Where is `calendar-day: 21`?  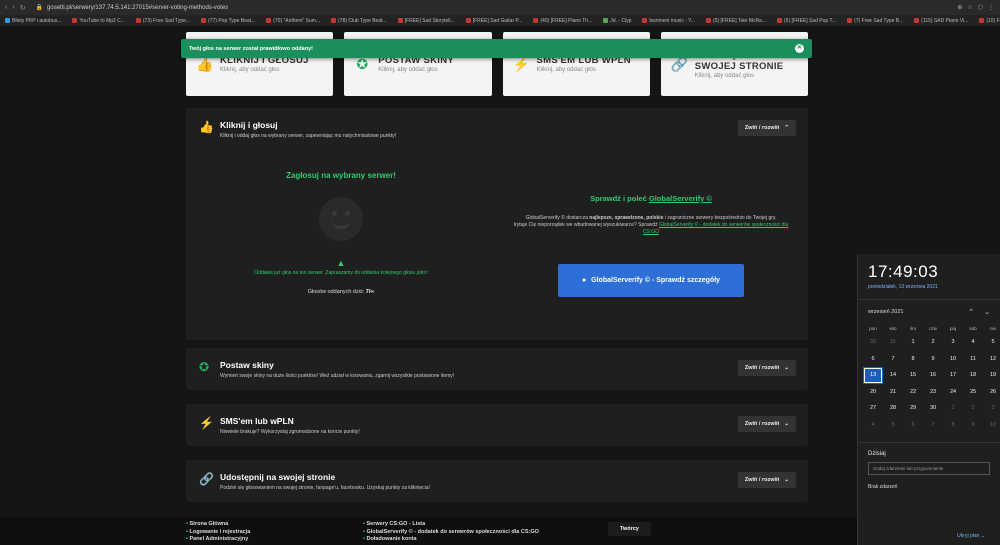
calendar-day: 21 is located at coordinates (893, 392).